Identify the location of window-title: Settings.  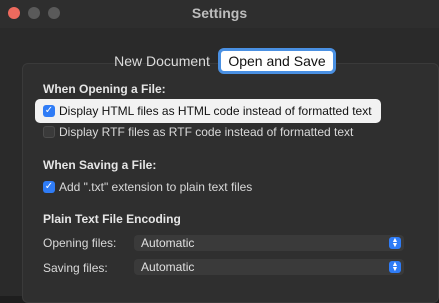
(219, 13).